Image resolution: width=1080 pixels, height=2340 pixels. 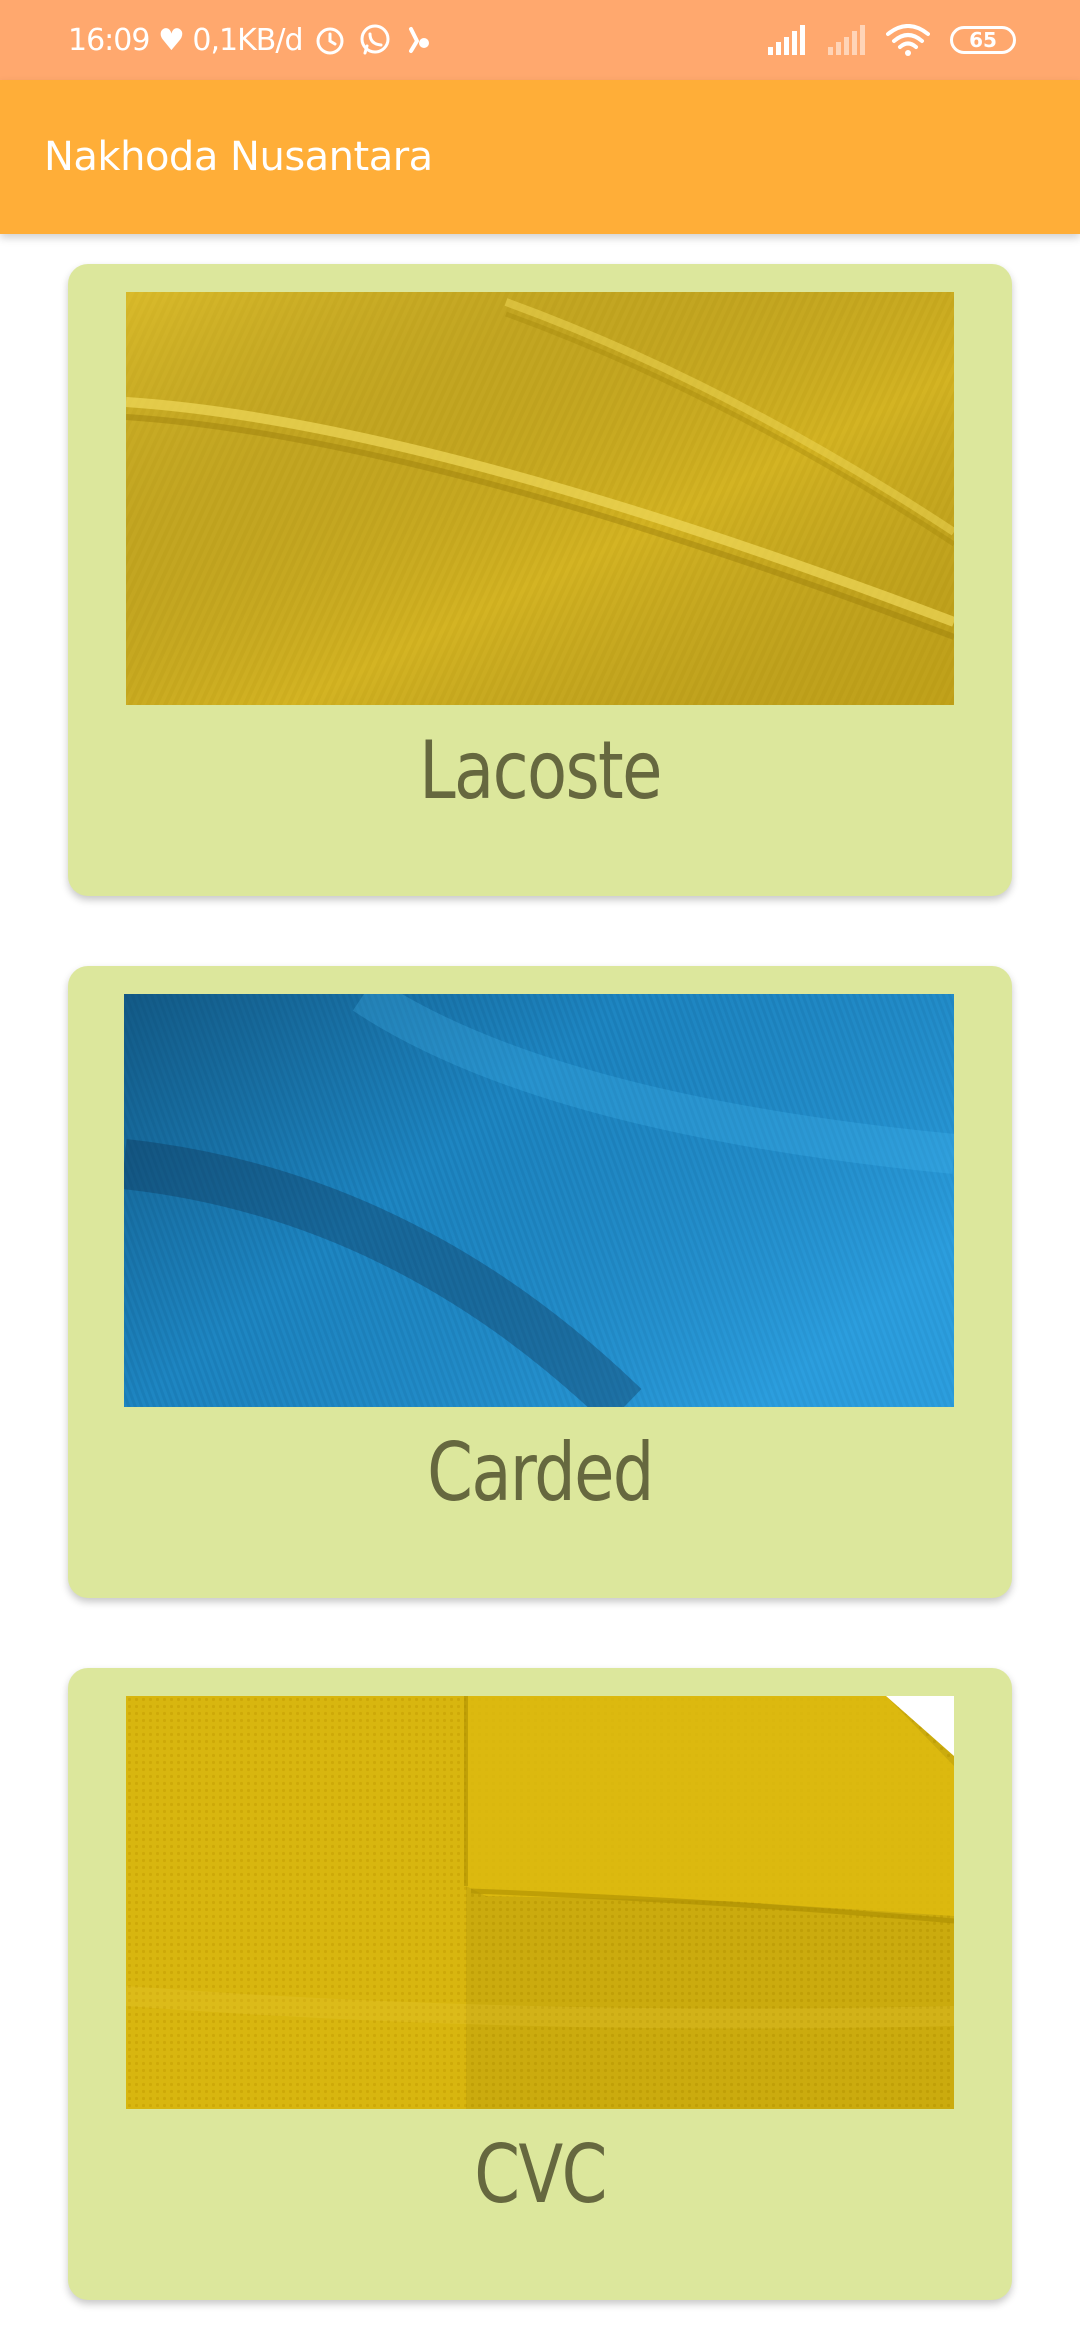 I want to click on battery-level: 65, so click(x=983, y=40).